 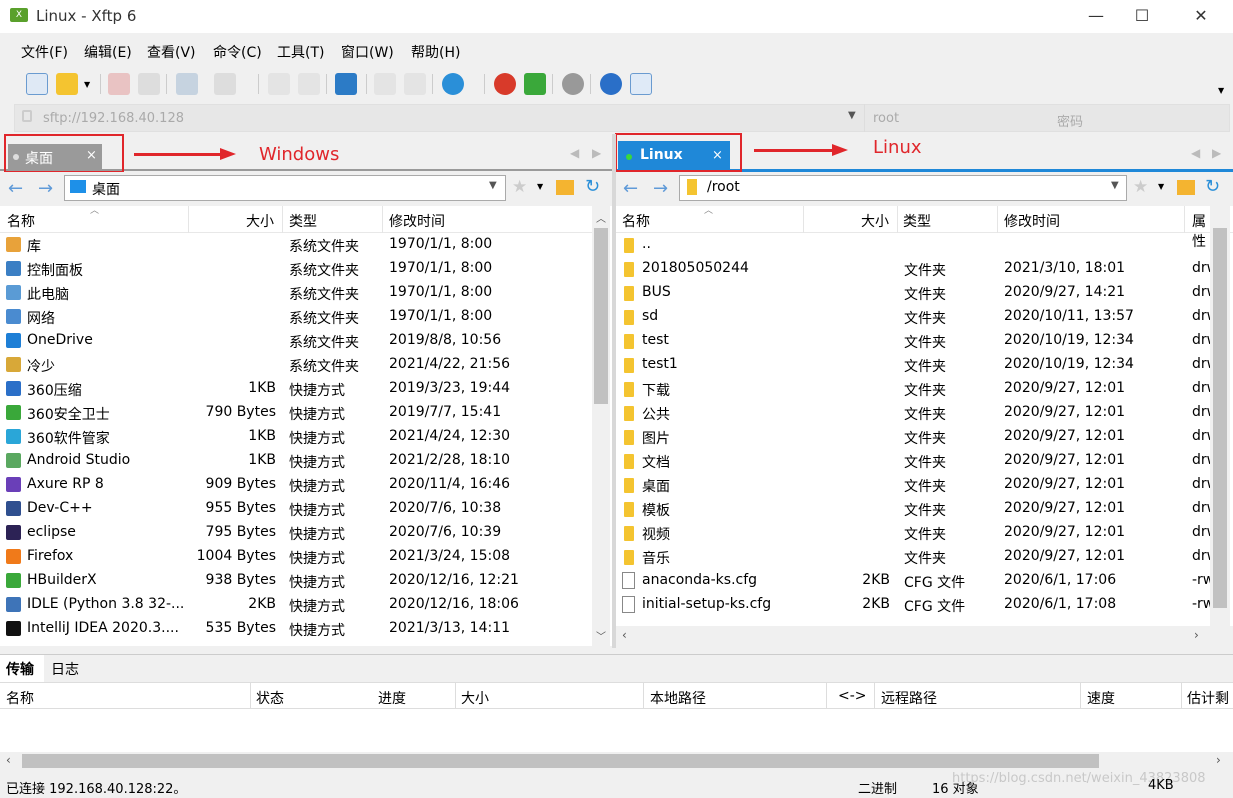 I want to click on favorite-star-icon: ★, so click(x=1140, y=187).